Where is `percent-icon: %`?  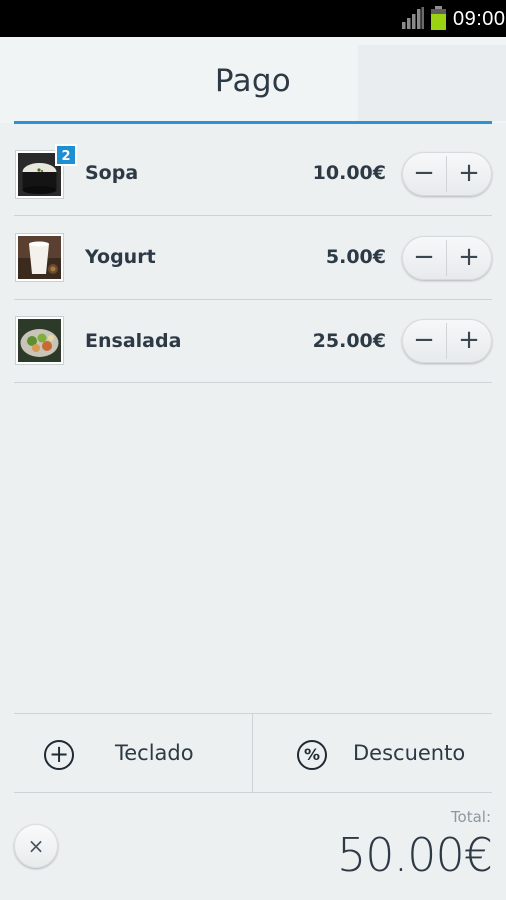 percent-icon: % is located at coordinates (312, 755).